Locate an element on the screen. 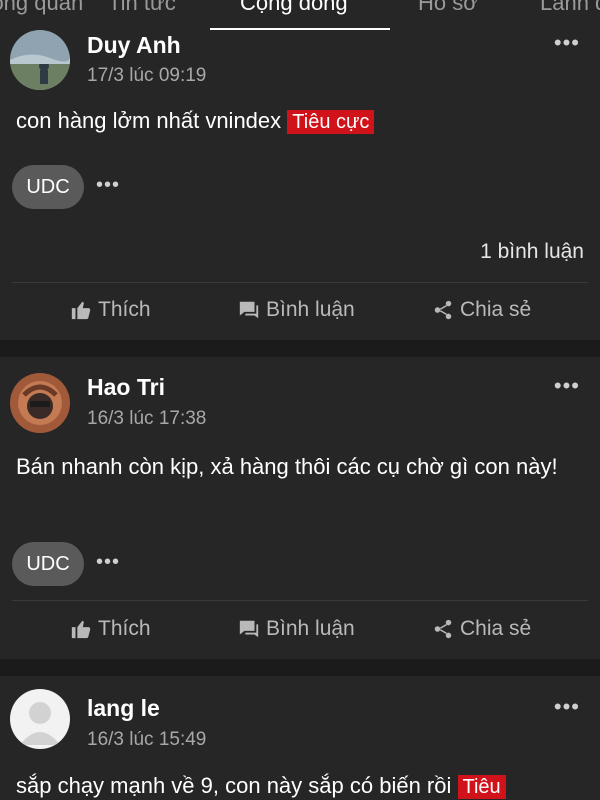  tab-leadership: Lãnh đạo is located at coordinates (570, 8).